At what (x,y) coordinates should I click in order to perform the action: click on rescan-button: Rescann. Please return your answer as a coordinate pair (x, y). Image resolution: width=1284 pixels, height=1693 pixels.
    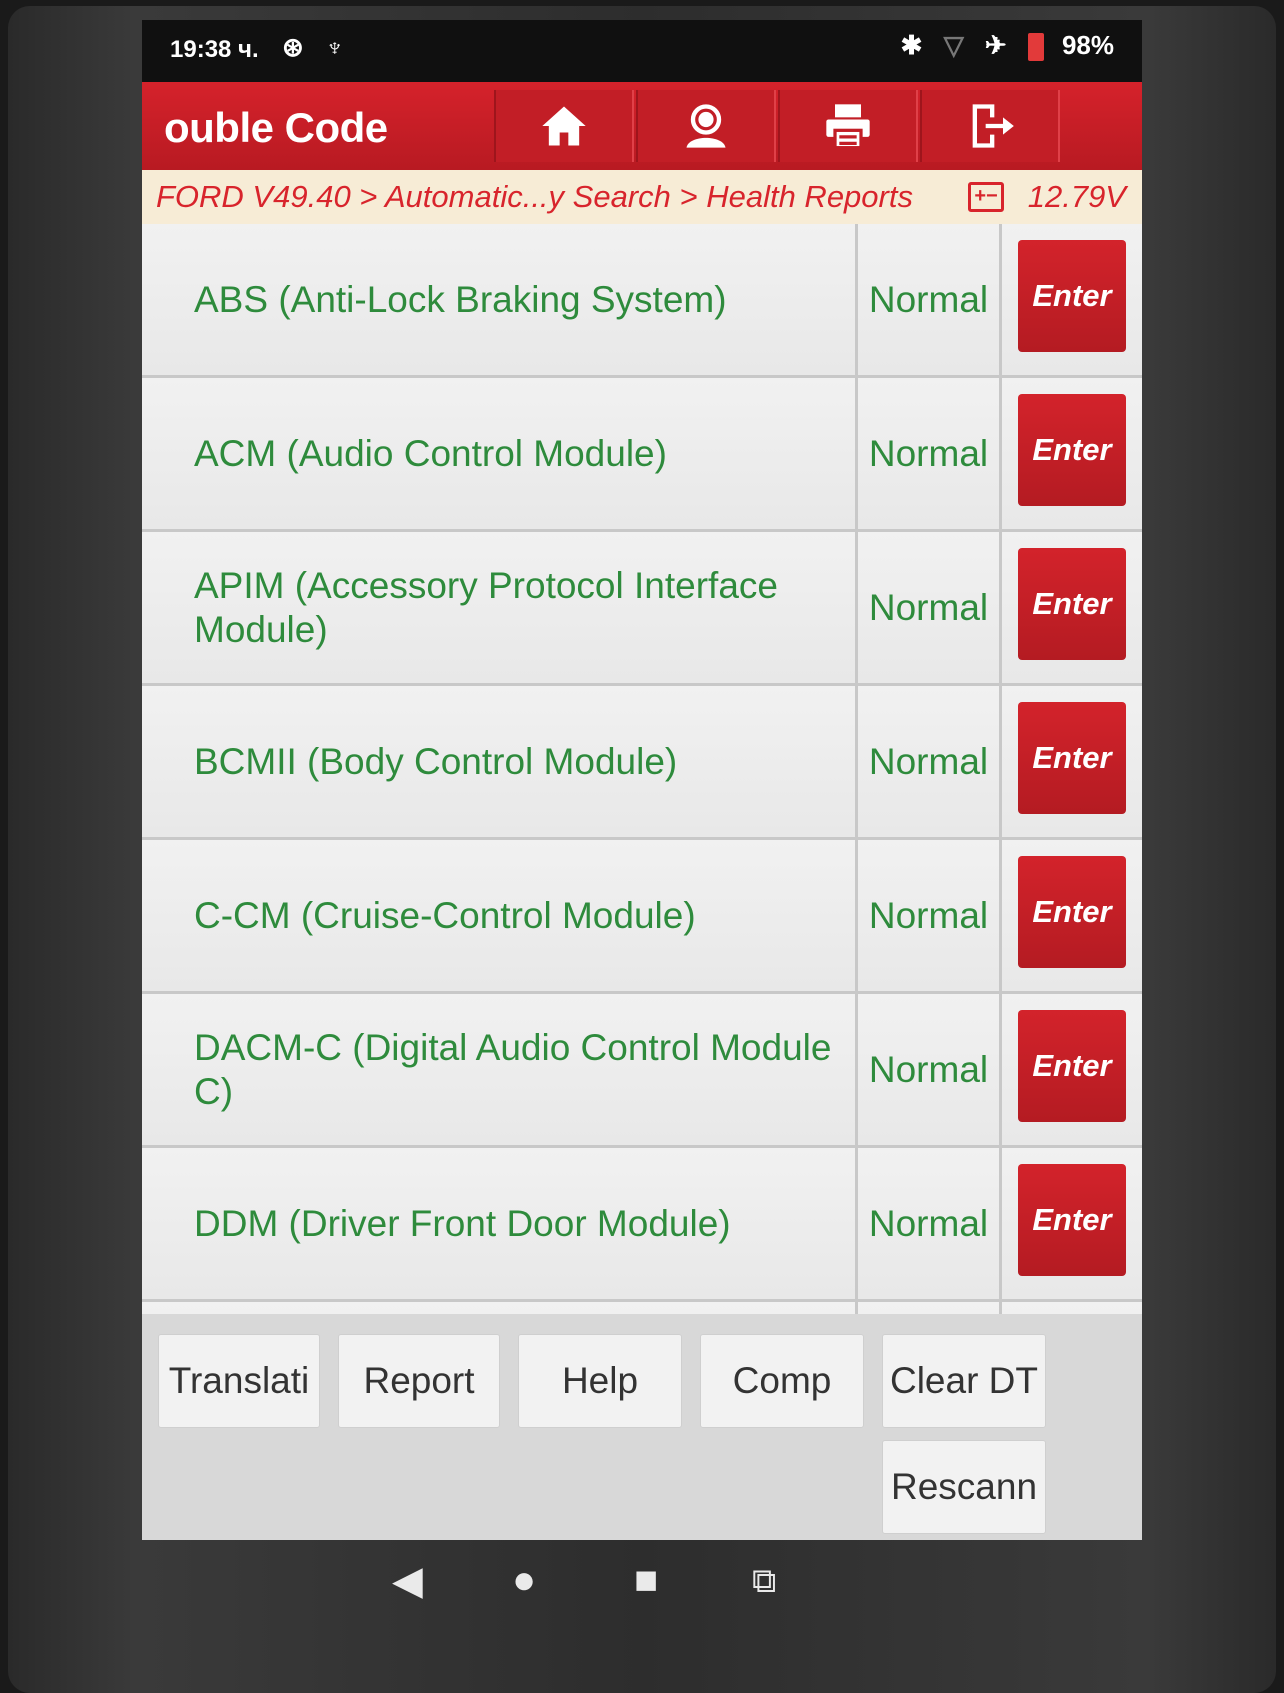
    Looking at the image, I should click on (964, 1487).